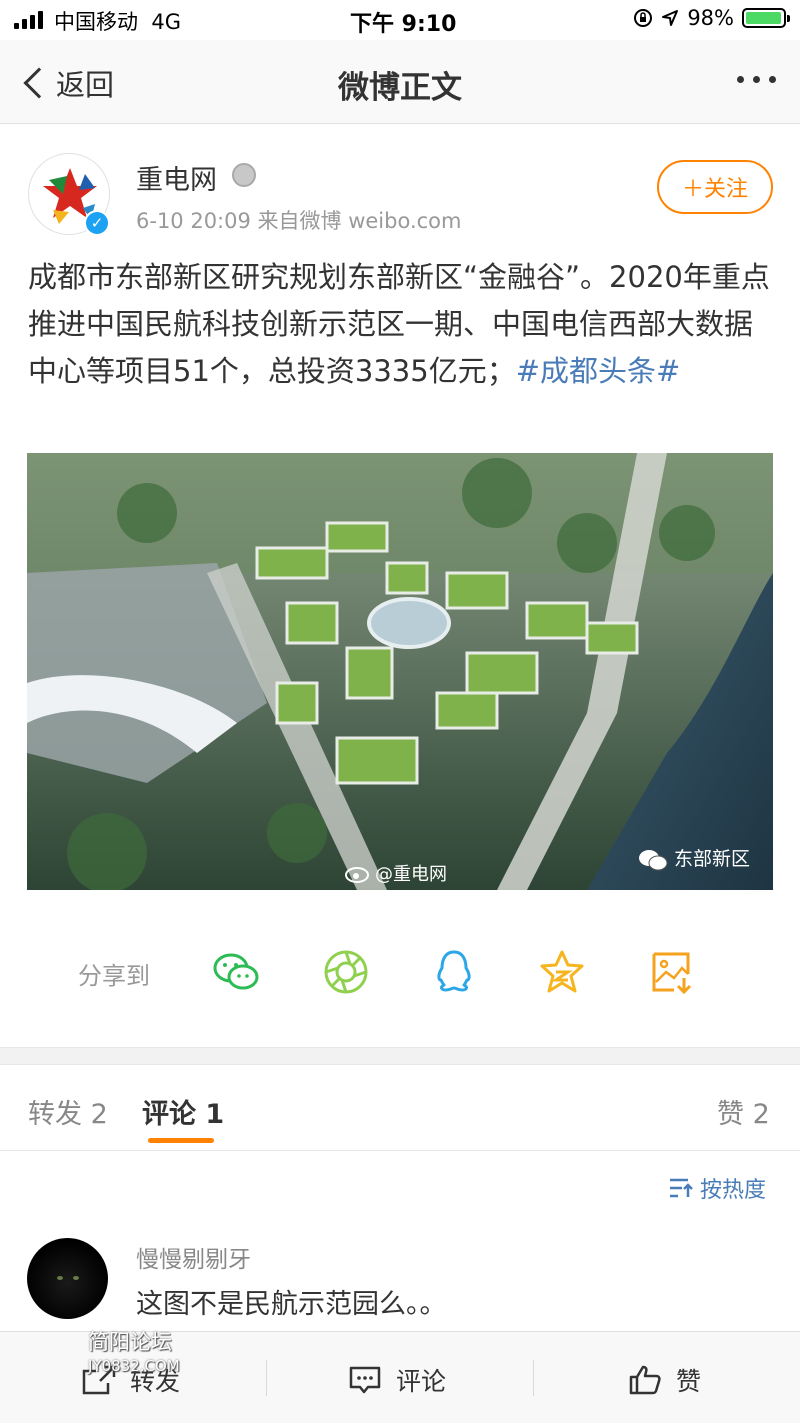  I want to click on section-divider, so click(400, 1056).